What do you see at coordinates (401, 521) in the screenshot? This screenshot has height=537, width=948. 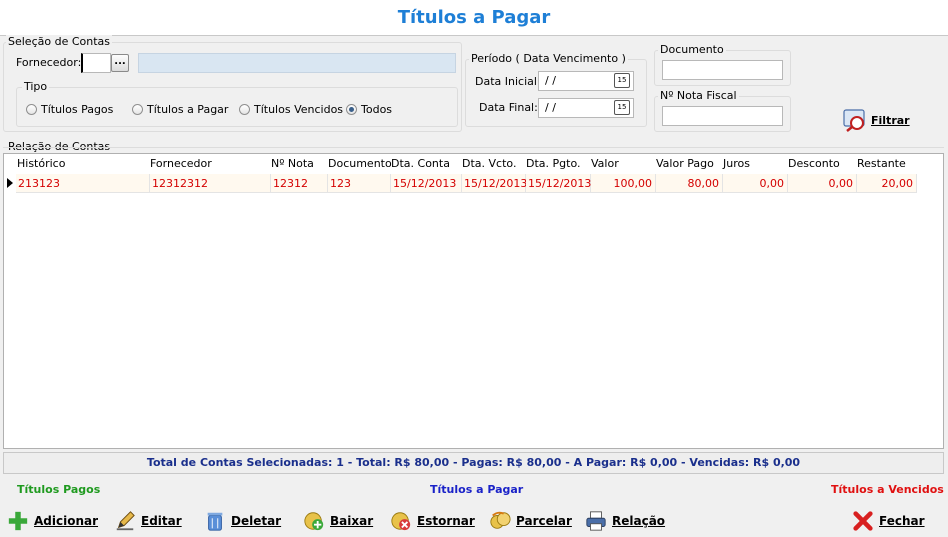 I see `coin-revert-icon` at bounding box center [401, 521].